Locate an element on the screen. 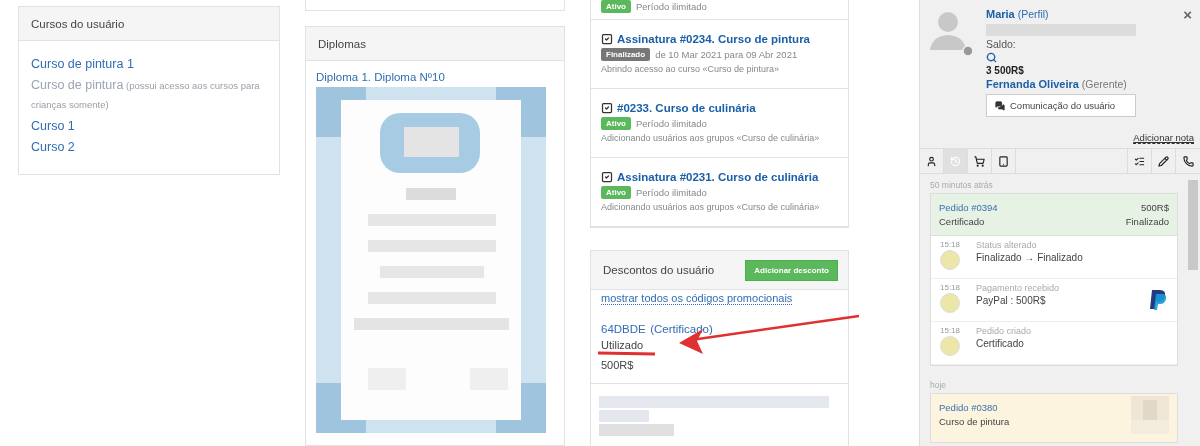  promo-code-note: (Certificado) is located at coordinates (681, 329).